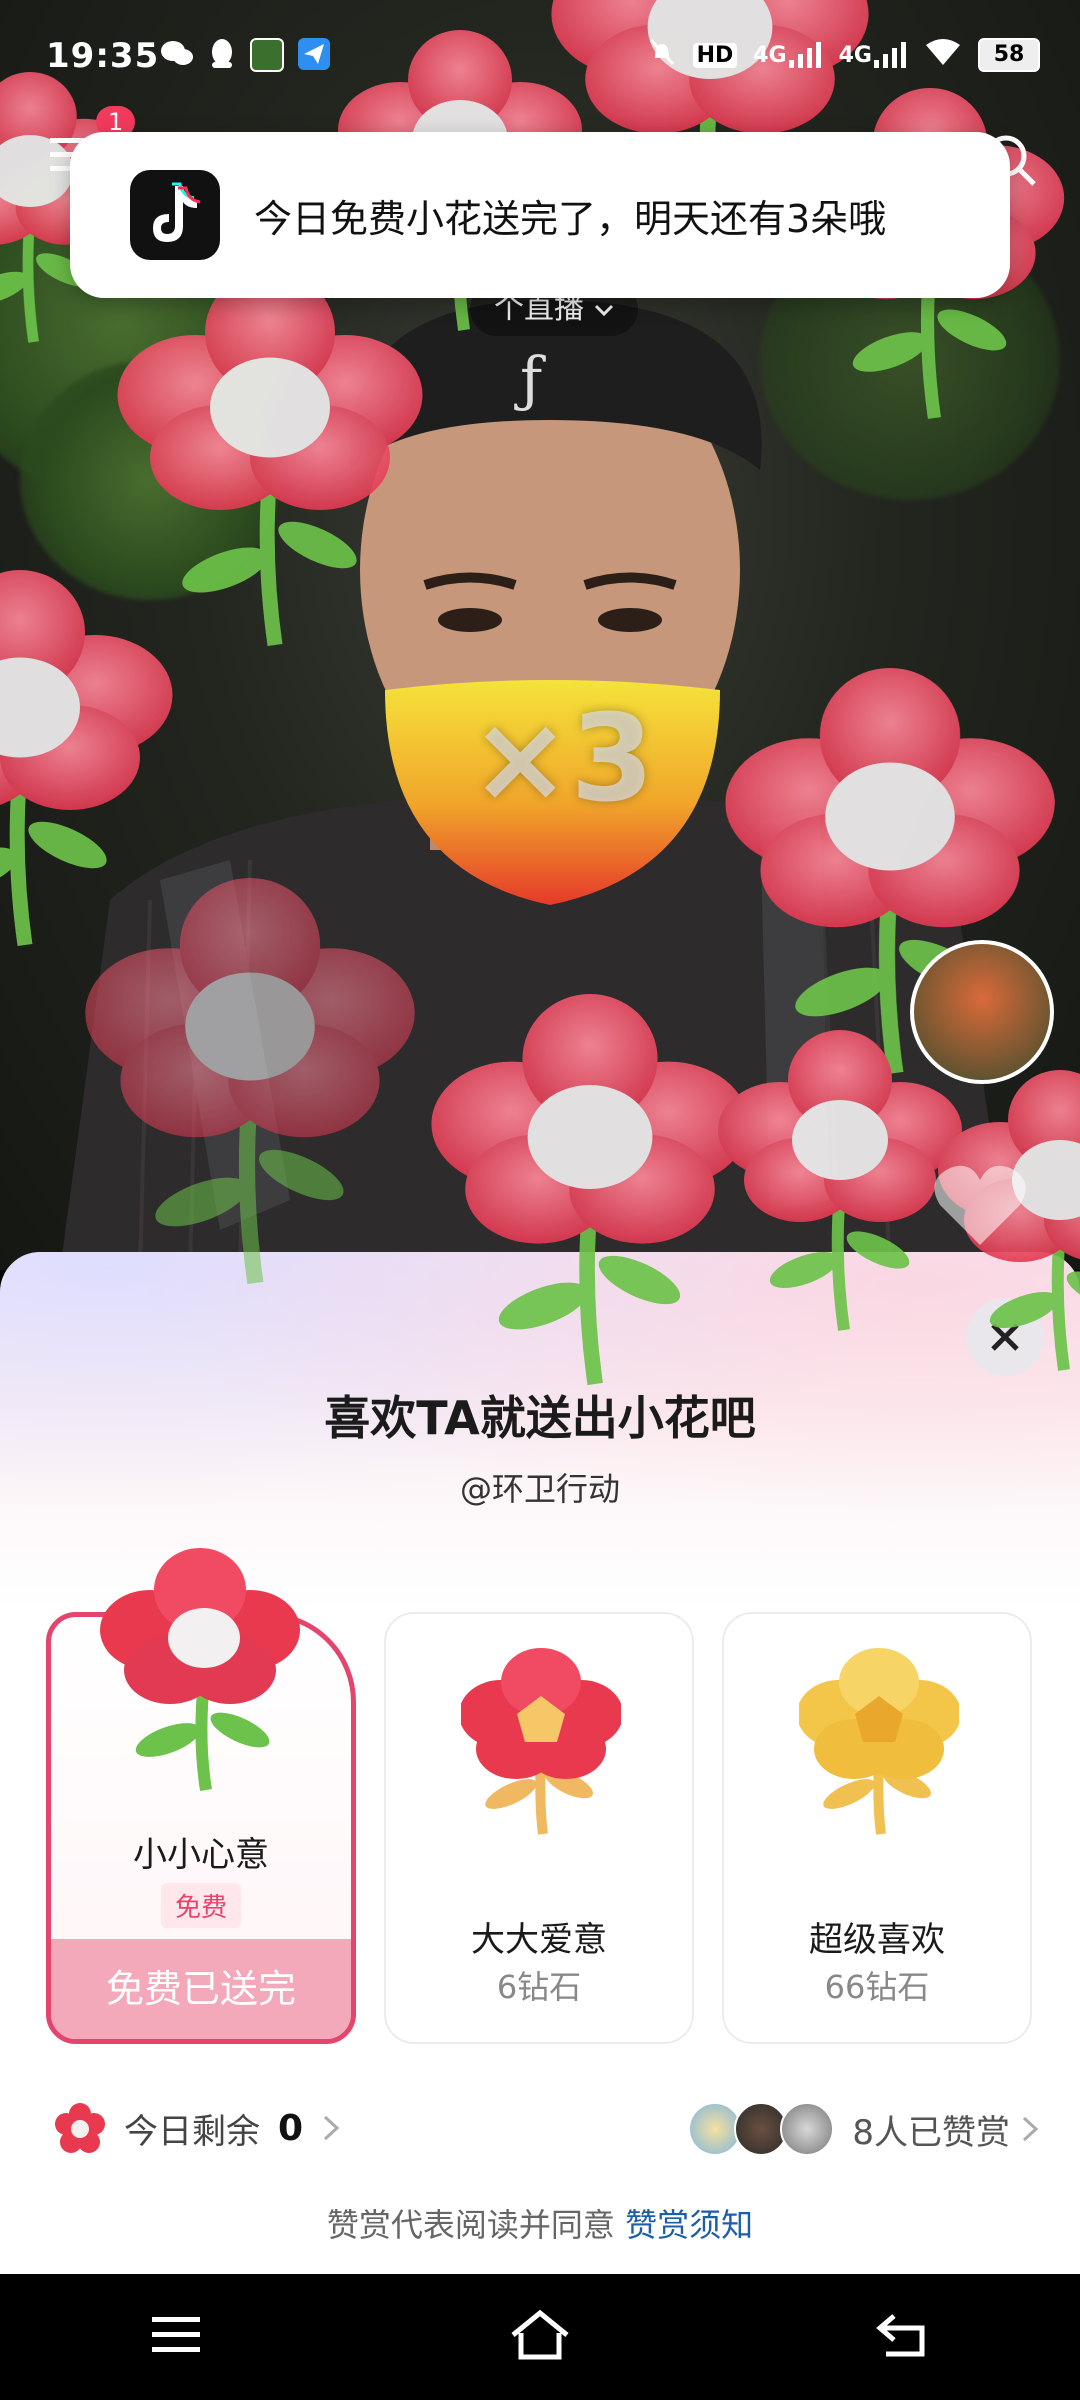 The image size is (1080, 2400). I want to click on gift-name: 大大爱意, so click(539, 1940).